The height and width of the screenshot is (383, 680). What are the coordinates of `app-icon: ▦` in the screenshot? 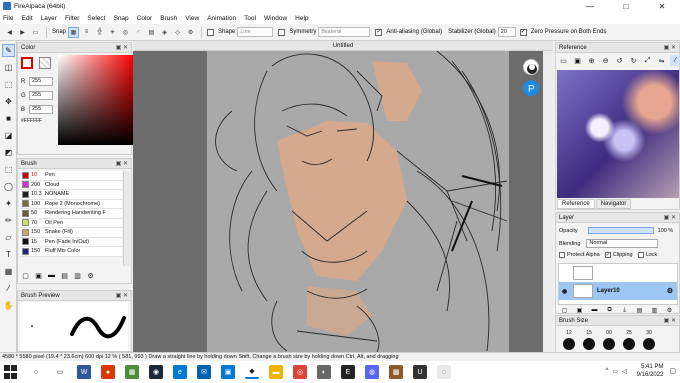 It's located at (132, 372).